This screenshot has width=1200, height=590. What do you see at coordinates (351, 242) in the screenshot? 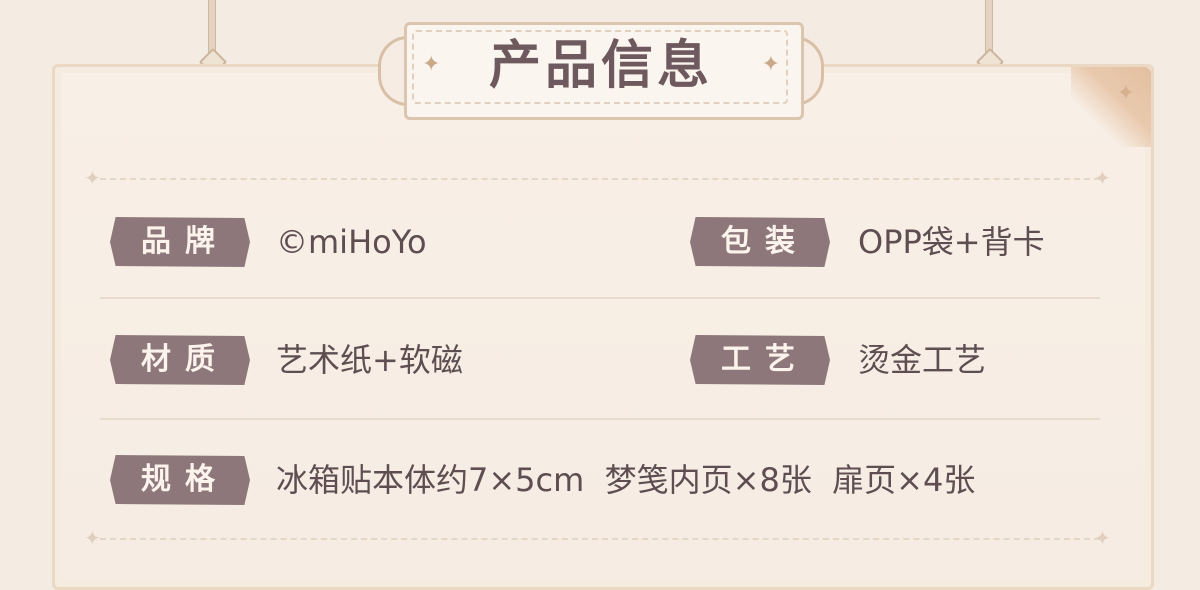
I see `brand-value: ©miHoYo` at bounding box center [351, 242].